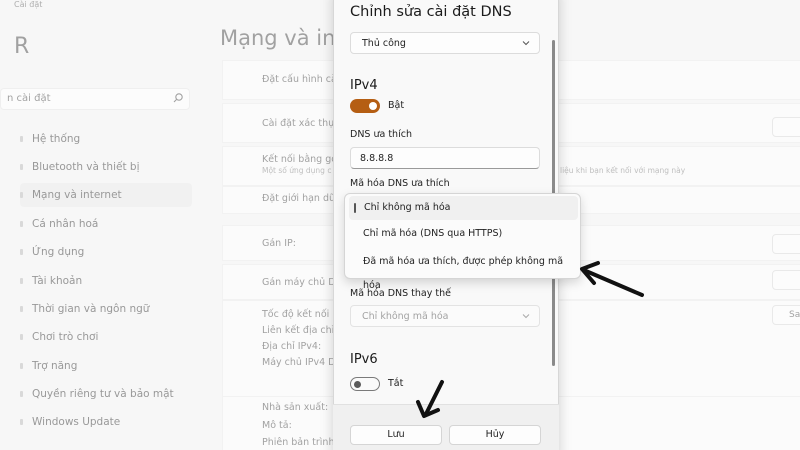  Describe the element at coordinates (431, 12) in the screenshot. I see `dialog-title: Chỉnh sửa cài đặt DNS` at that location.